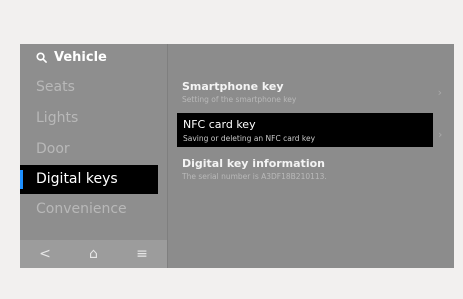  I want to click on sidebar-item-seats: Seats, so click(55, 87).